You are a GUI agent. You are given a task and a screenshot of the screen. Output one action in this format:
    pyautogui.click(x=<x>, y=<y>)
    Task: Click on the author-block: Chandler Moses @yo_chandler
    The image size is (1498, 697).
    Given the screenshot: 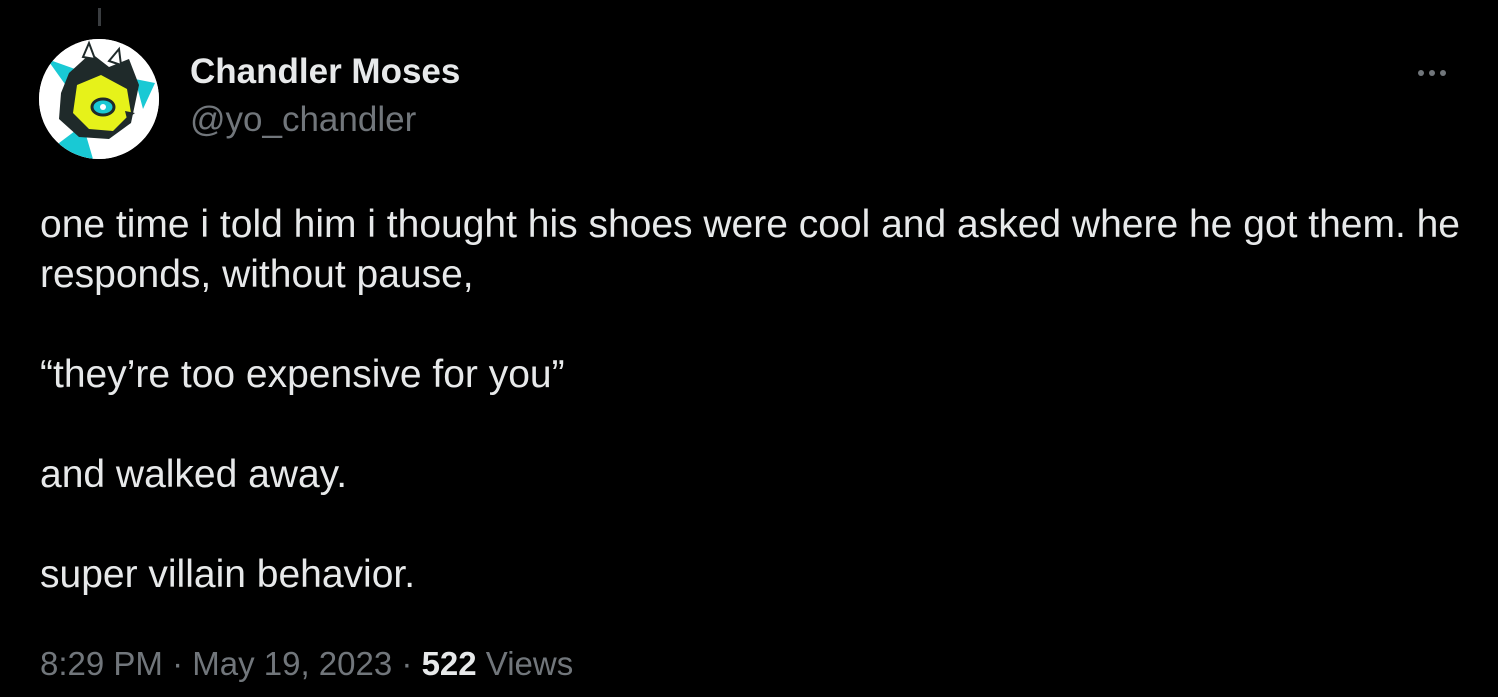 What is the action you would take?
    pyautogui.click(x=325, y=96)
    